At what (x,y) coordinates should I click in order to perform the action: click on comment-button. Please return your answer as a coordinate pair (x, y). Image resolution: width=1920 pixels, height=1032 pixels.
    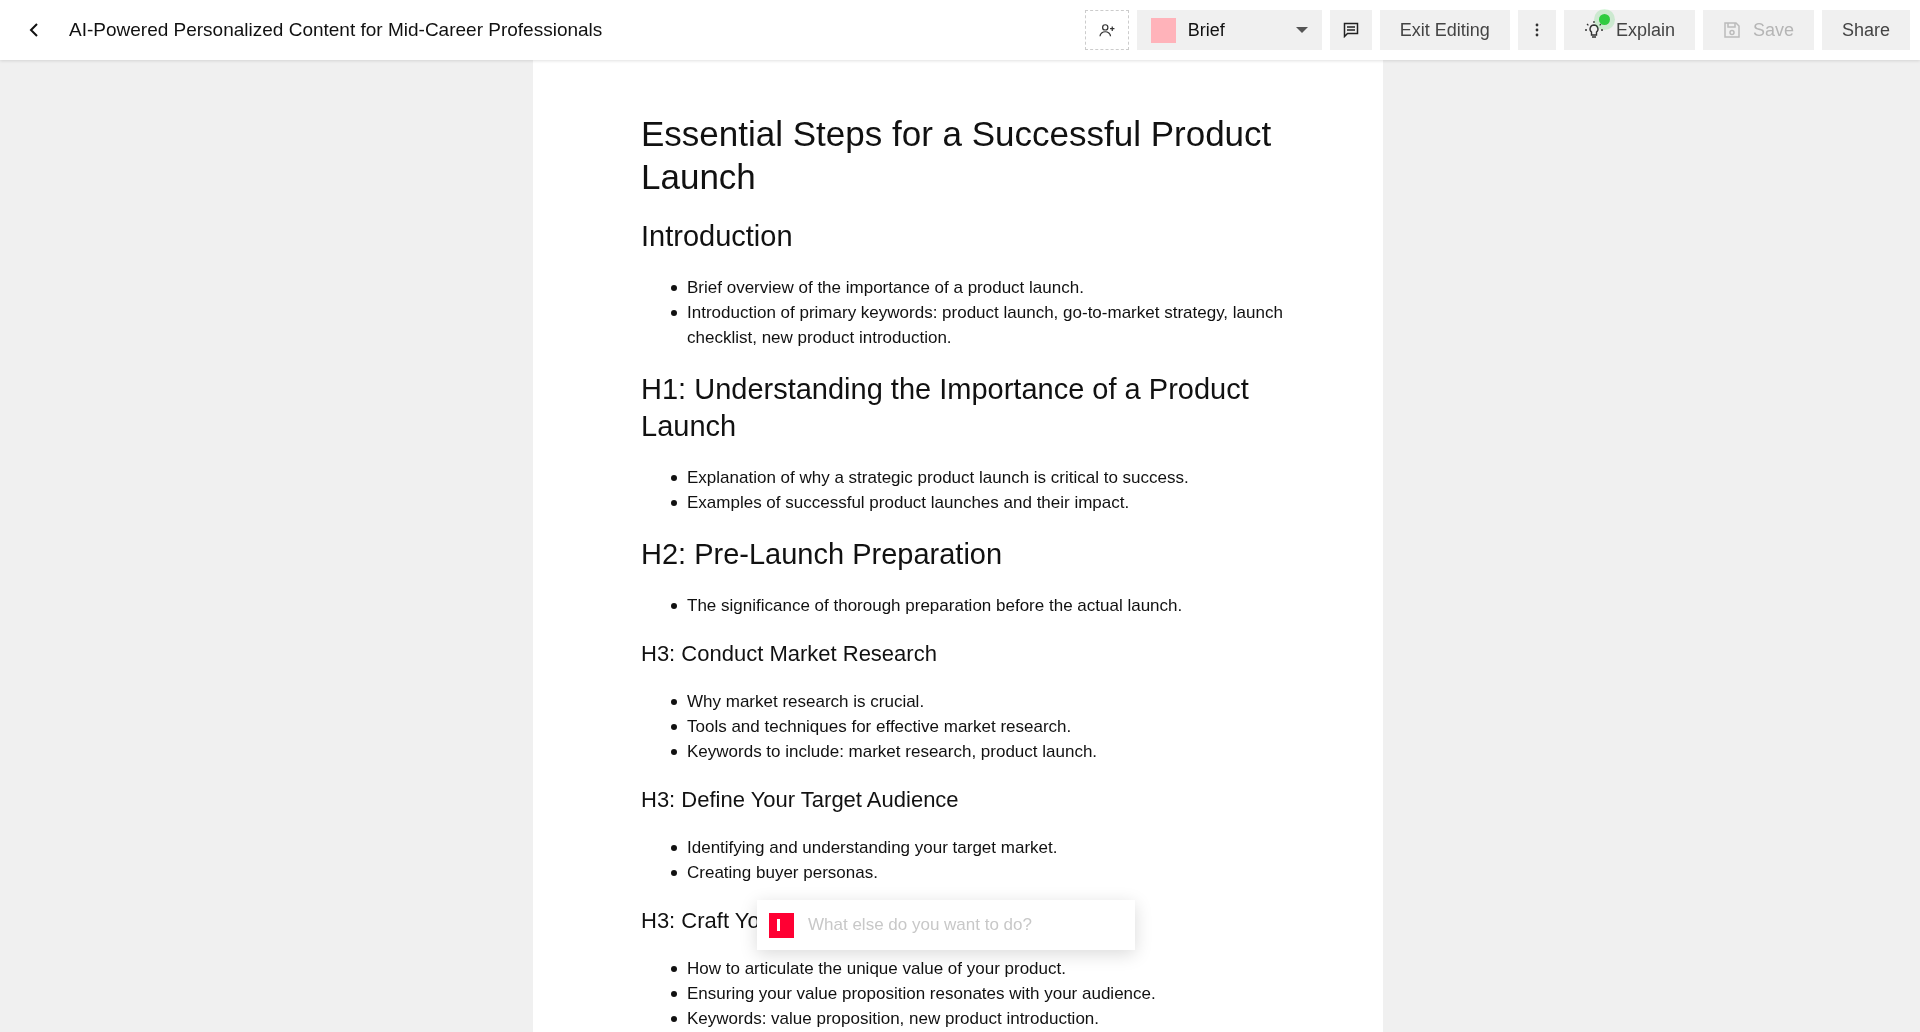
    Looking at the image, I should click on (1350, 30).